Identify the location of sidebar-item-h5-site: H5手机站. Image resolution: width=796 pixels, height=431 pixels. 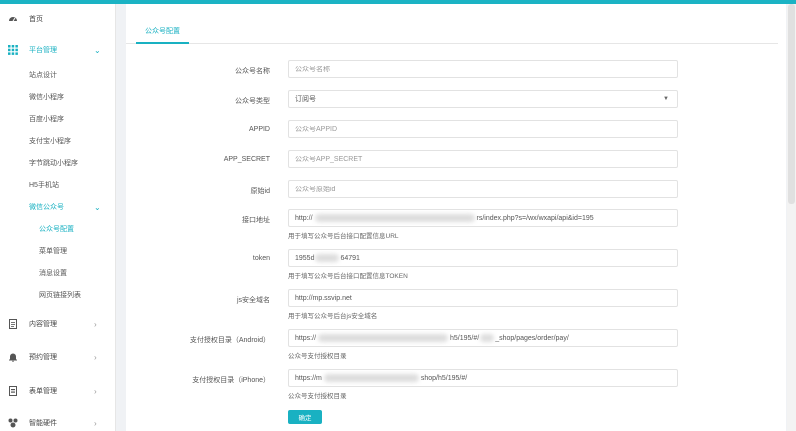
(57, 185).